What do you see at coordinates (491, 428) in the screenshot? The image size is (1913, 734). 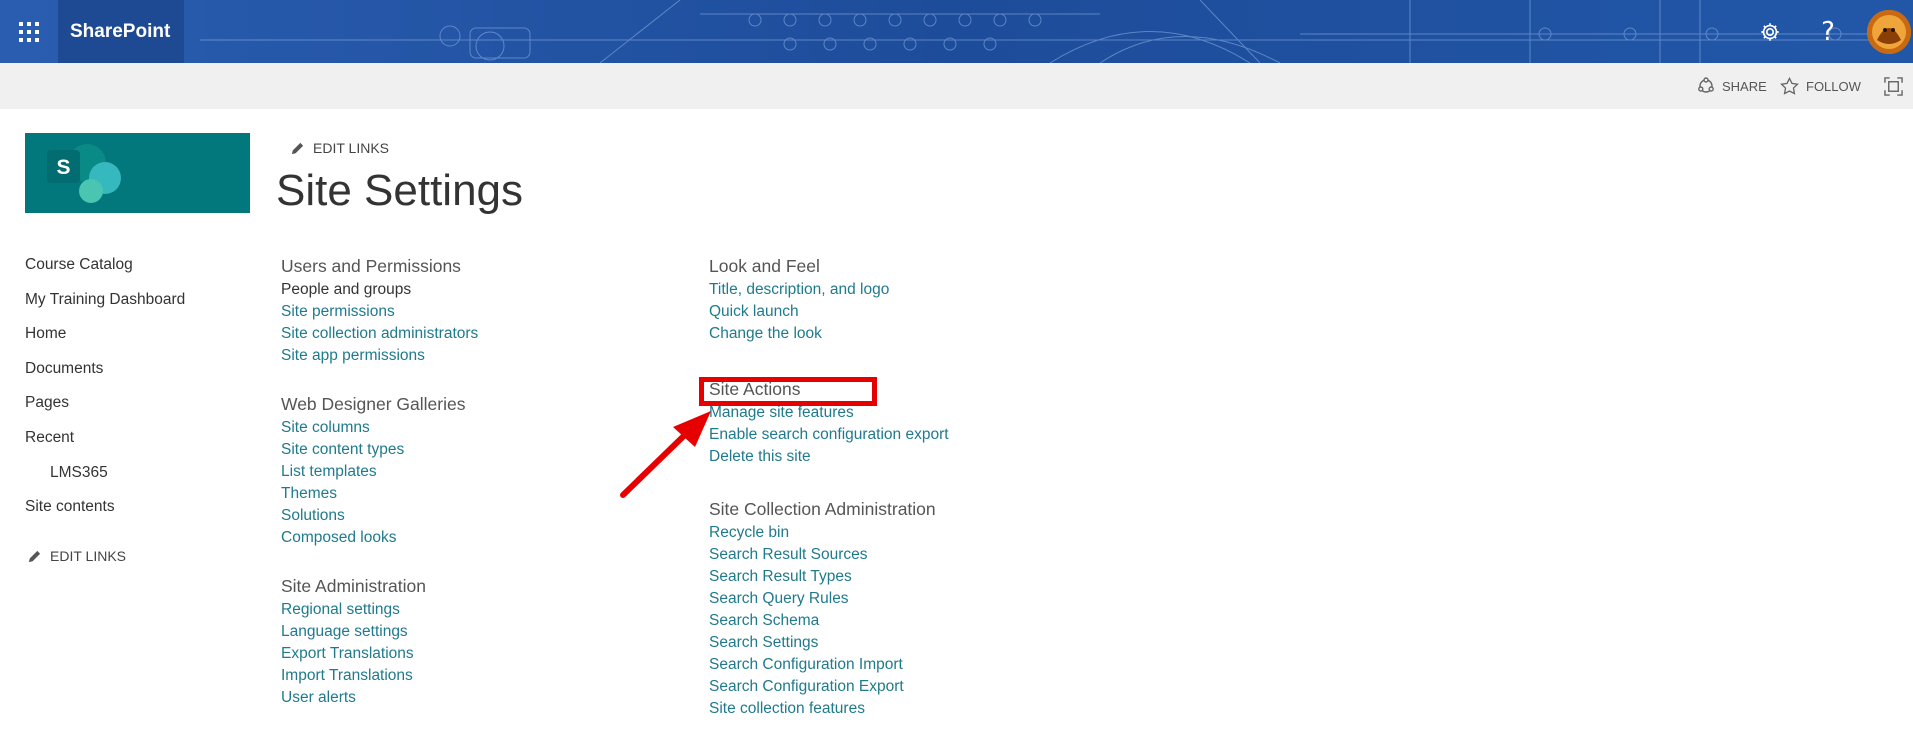 I see `link-site-columns: Site columns` at bounding box center [491, 428].